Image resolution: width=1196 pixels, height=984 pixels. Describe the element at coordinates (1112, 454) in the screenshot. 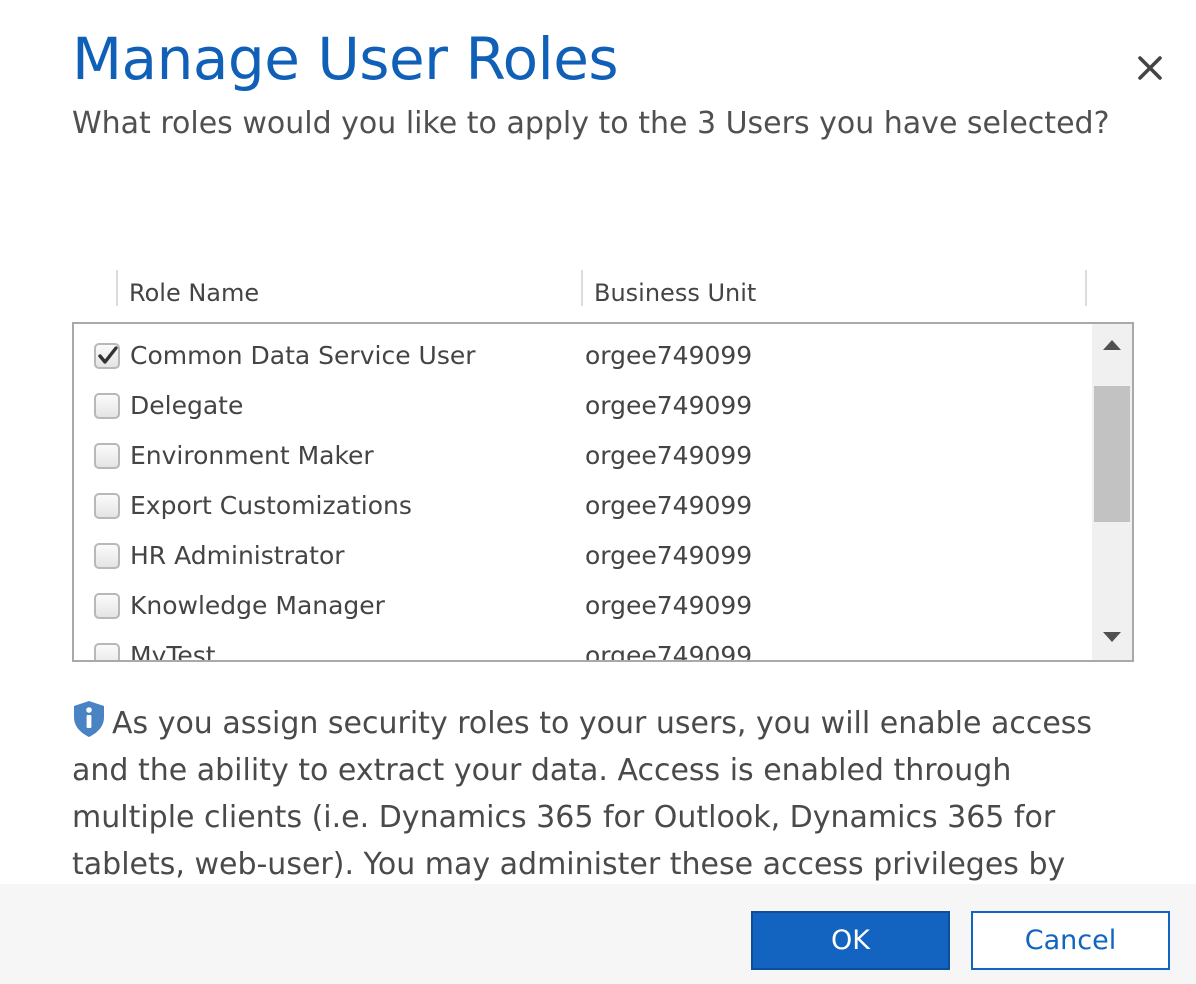

I see `scrollbar-thumb` at that location.